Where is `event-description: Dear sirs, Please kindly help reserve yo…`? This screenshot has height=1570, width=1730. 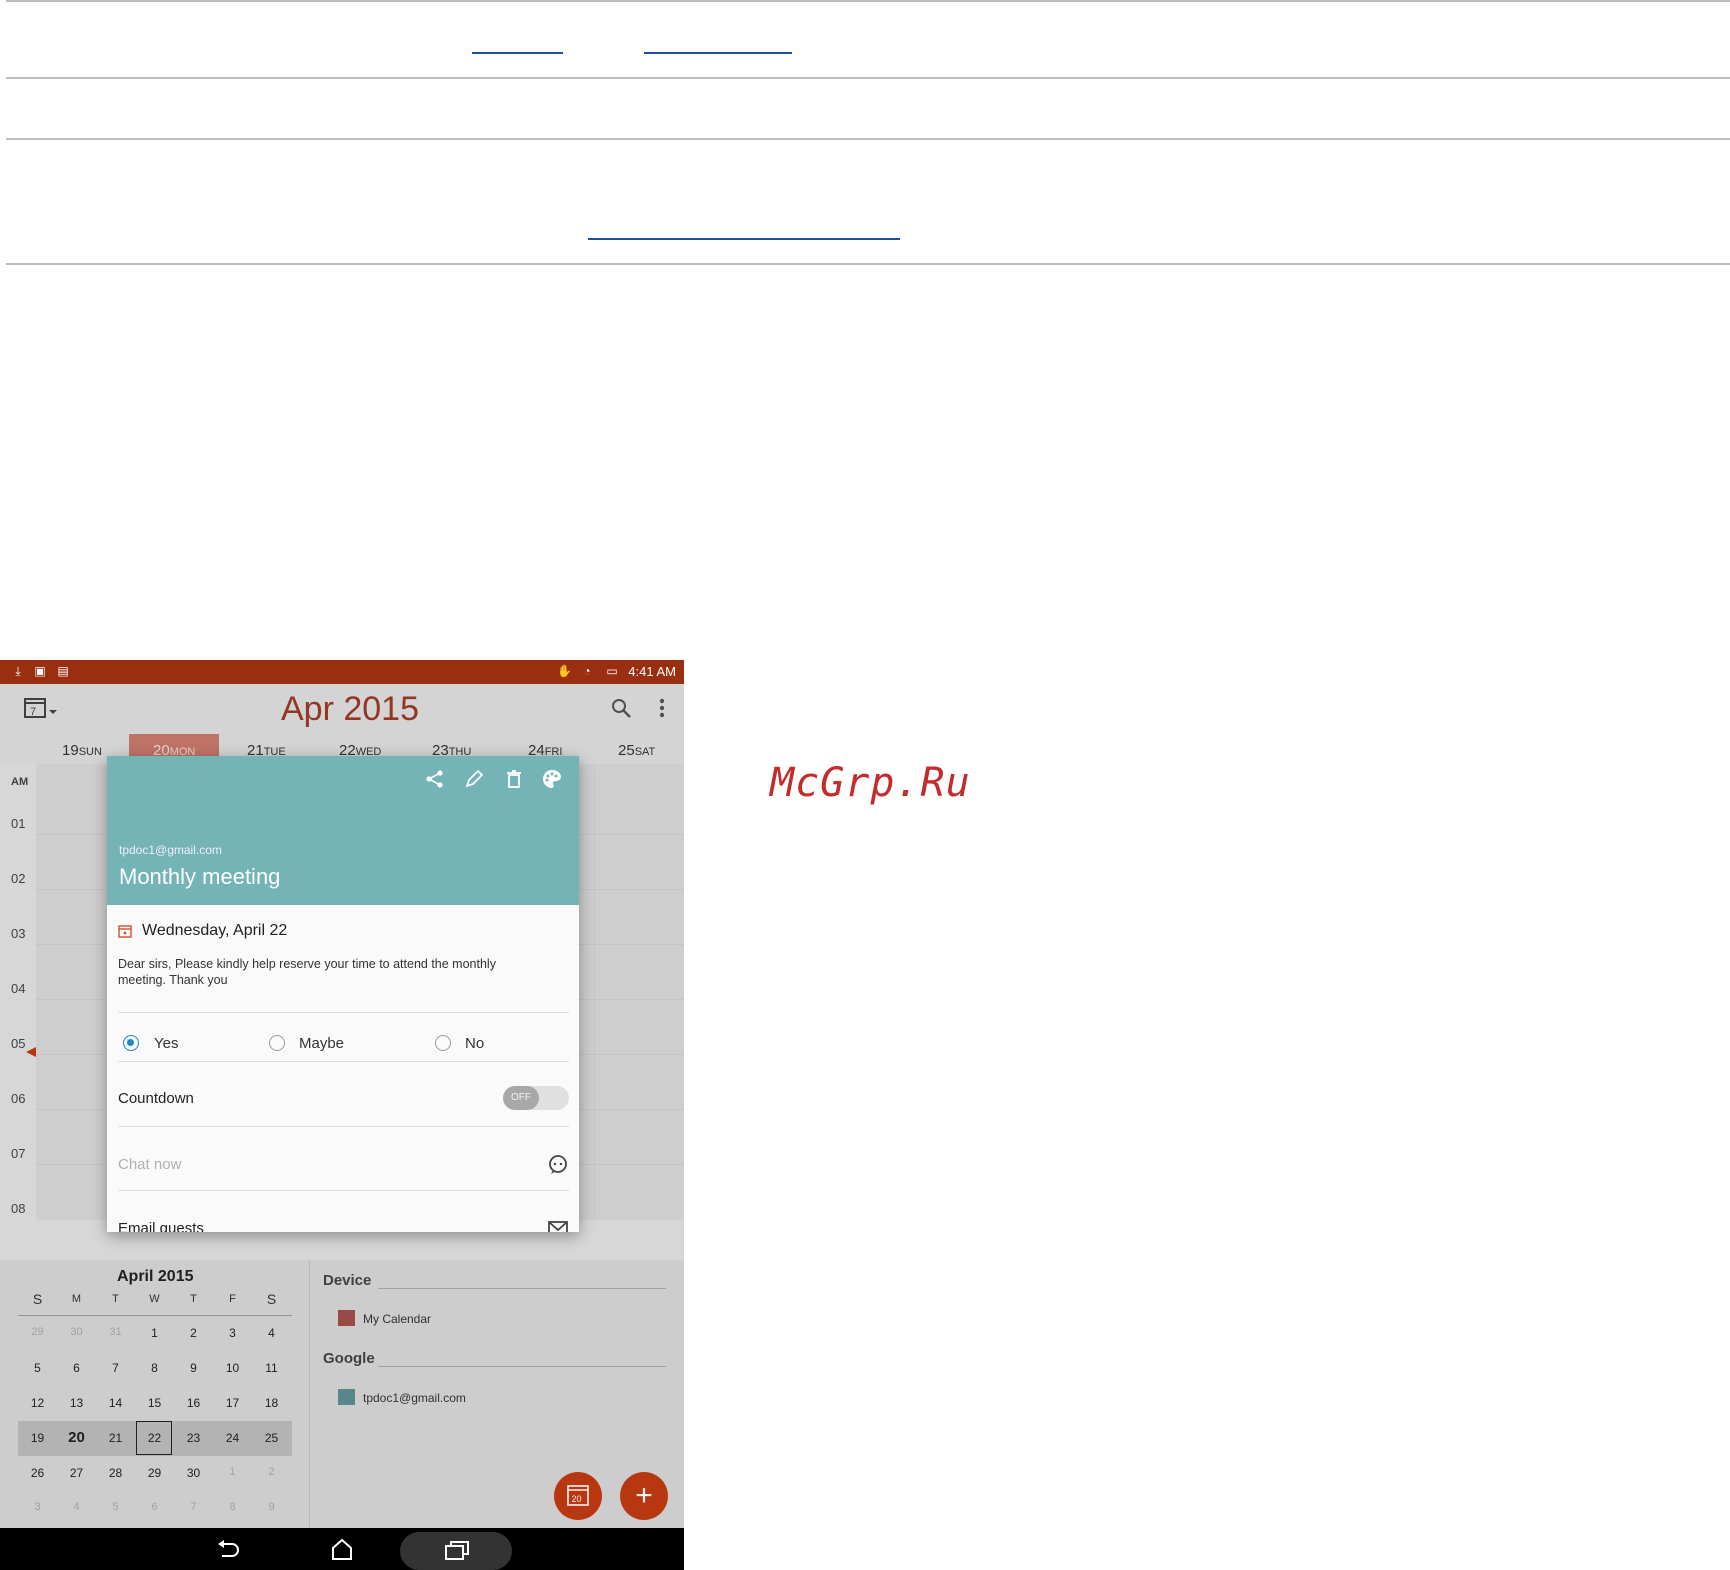 event-description: Dear sirs, Please kindly help reserve yo… is located at coordinates (307, 972).